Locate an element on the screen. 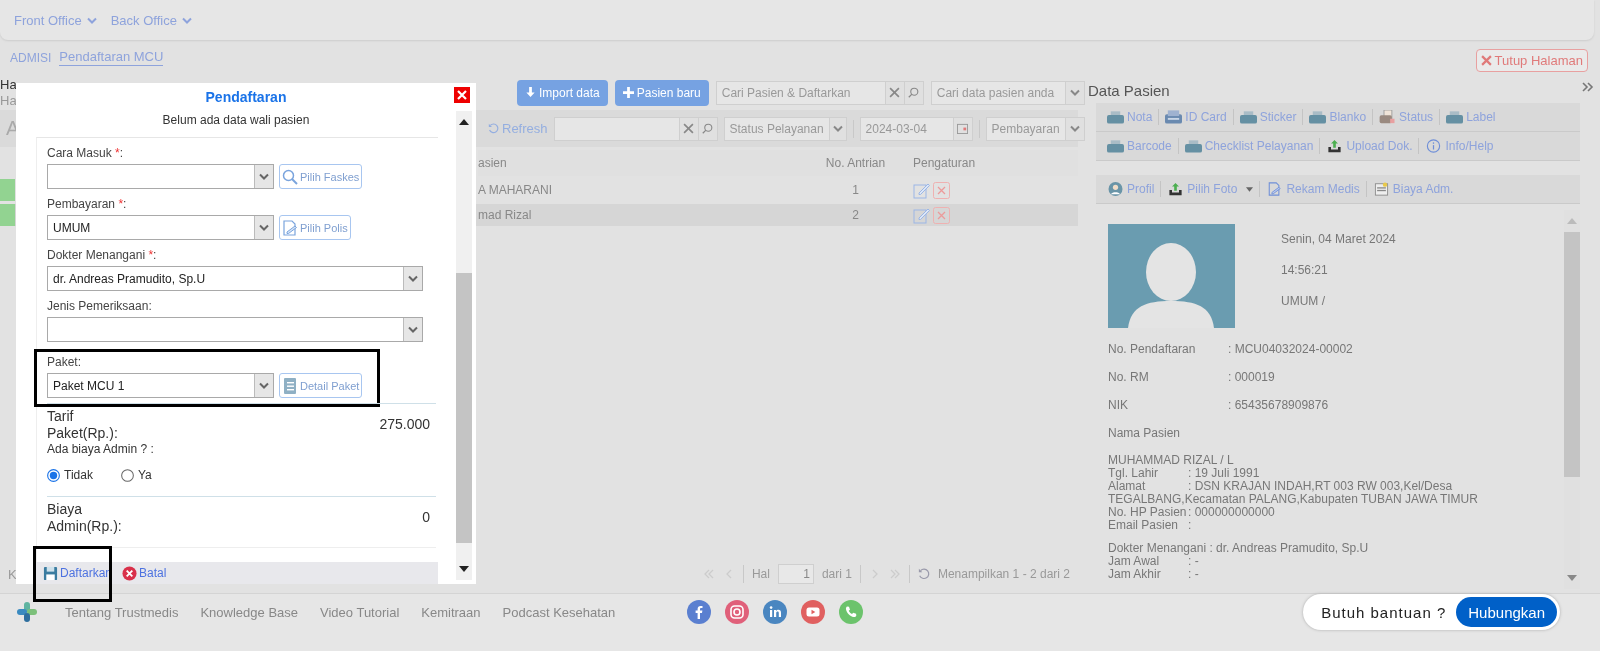 Image resolution: width=1600 pixels, height=651 pixels. breadcrumb-link: Pendaftaran MCU is located at coordinates (111, 57).